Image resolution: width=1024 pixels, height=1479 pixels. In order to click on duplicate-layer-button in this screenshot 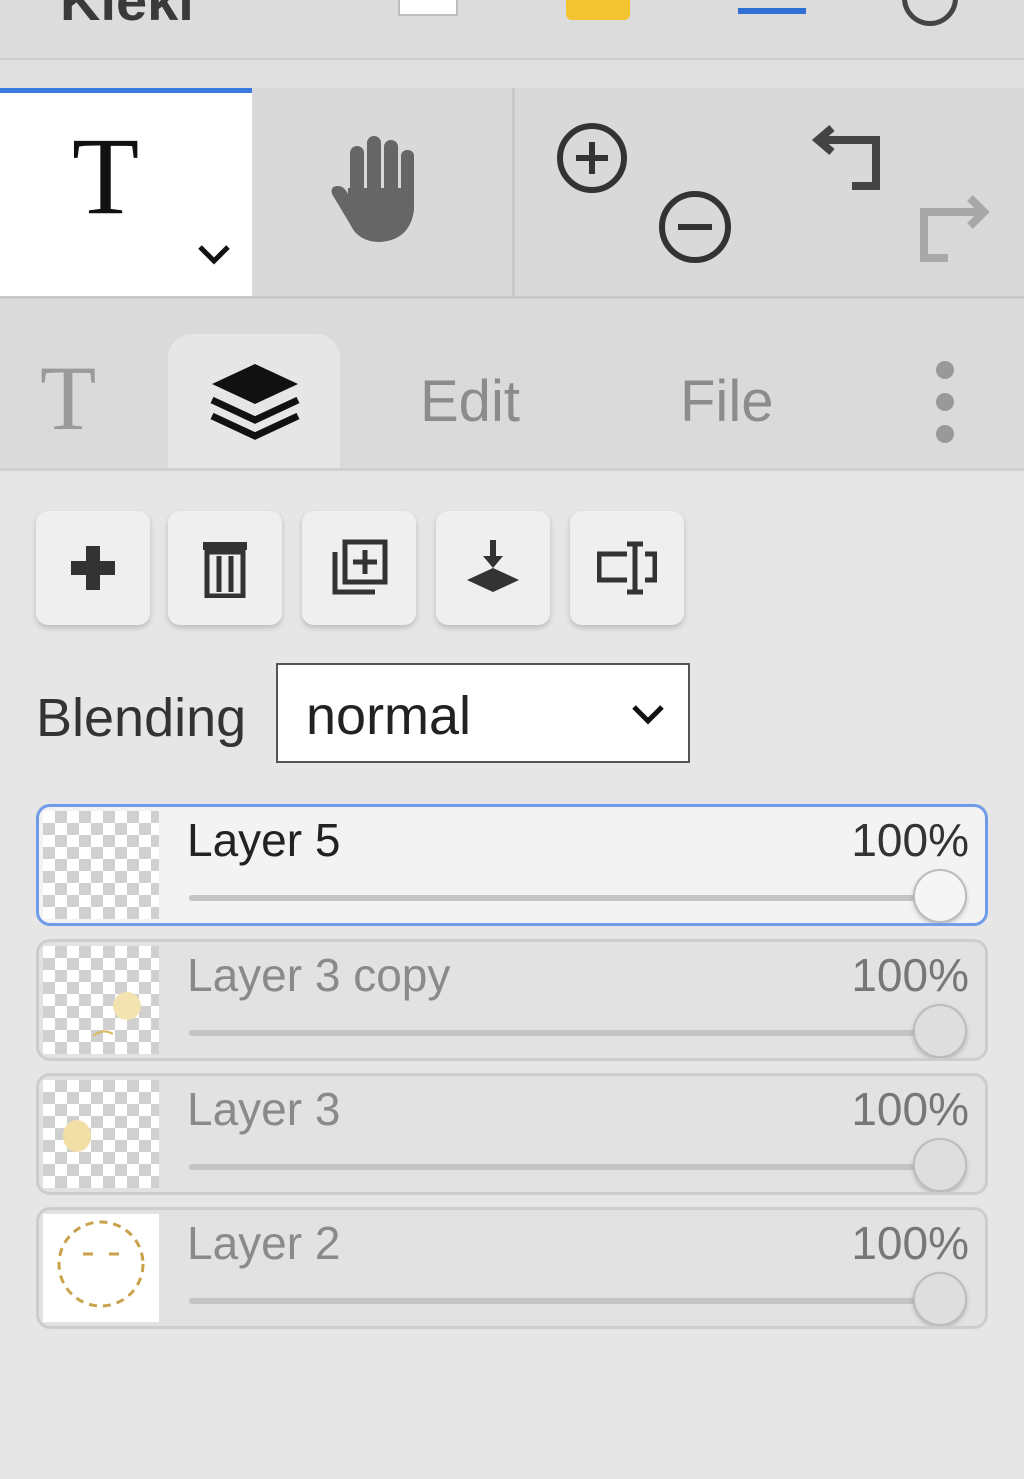, I will do `click(359, 568)`.